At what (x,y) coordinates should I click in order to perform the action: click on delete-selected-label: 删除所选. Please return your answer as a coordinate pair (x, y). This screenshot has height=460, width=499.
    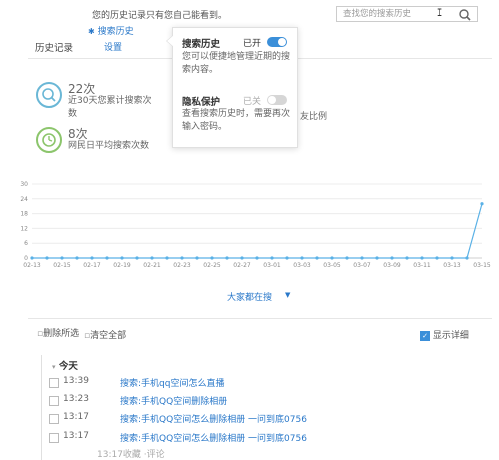
    Looking at the image, I should click on (61, 334).